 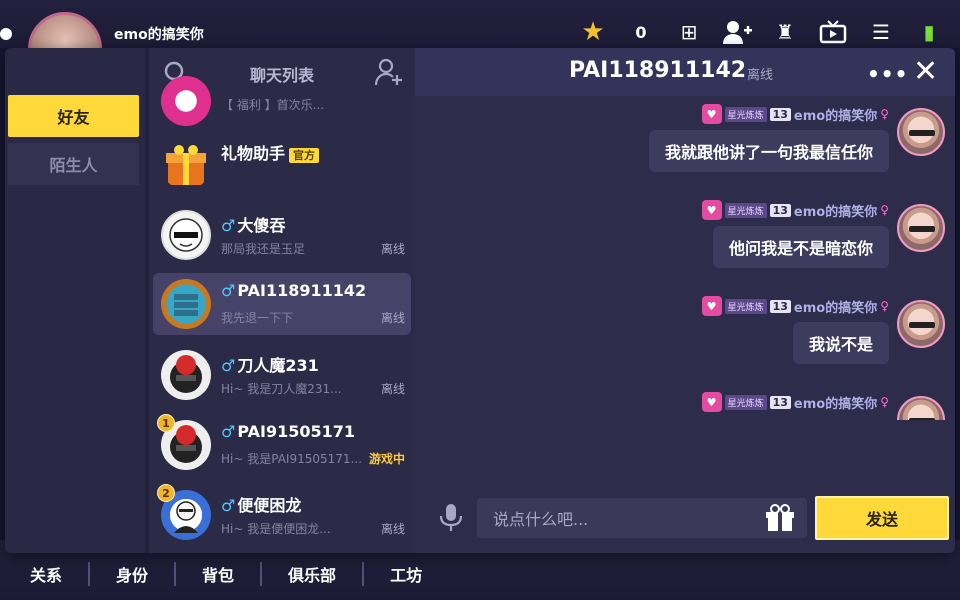 What do you see at coordinates (737, 32) in the screenshot?
I see `add-friend-icon` at bounding box center [737, 32].